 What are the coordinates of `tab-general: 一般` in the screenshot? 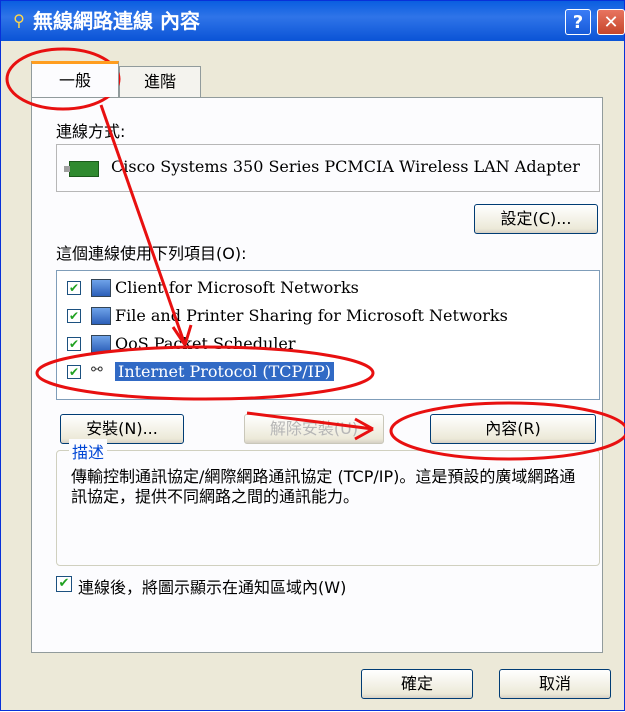 It's located at (75, 79).